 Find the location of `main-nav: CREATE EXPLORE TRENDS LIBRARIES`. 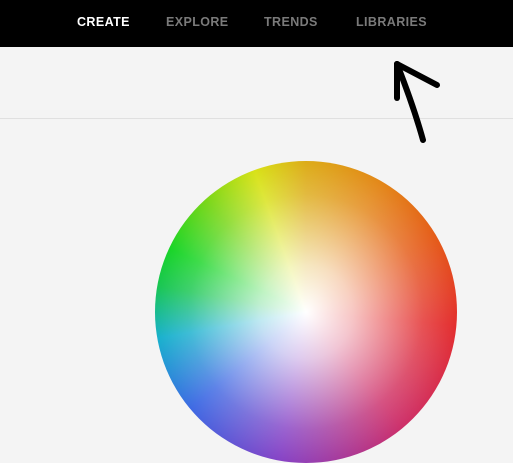

main-nav: CREATE EXPLORE TRENDS LIBRARIES is located at coordinates (256, 23).